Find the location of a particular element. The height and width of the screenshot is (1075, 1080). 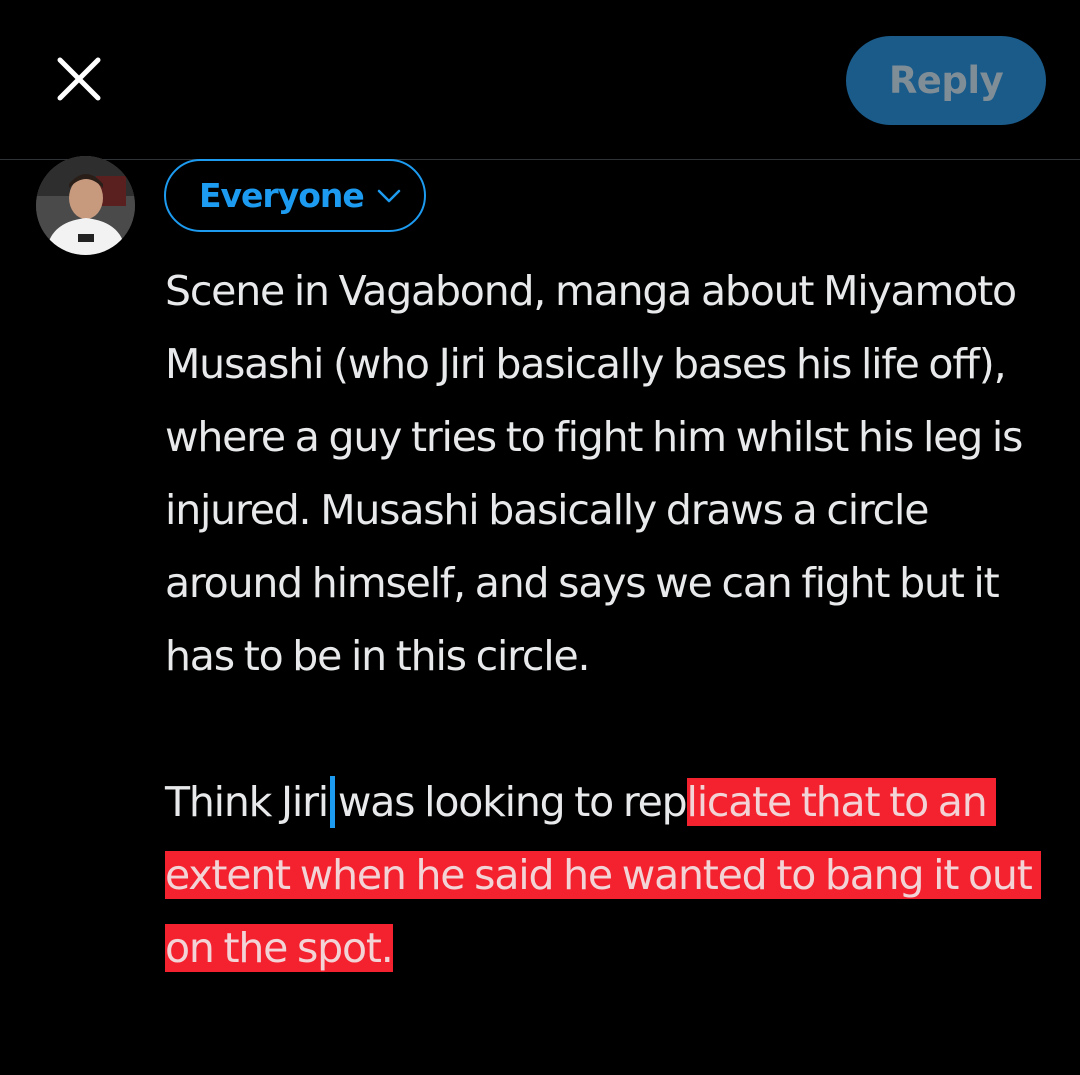

top-bar: Reply is located at coordinates (540, 80).